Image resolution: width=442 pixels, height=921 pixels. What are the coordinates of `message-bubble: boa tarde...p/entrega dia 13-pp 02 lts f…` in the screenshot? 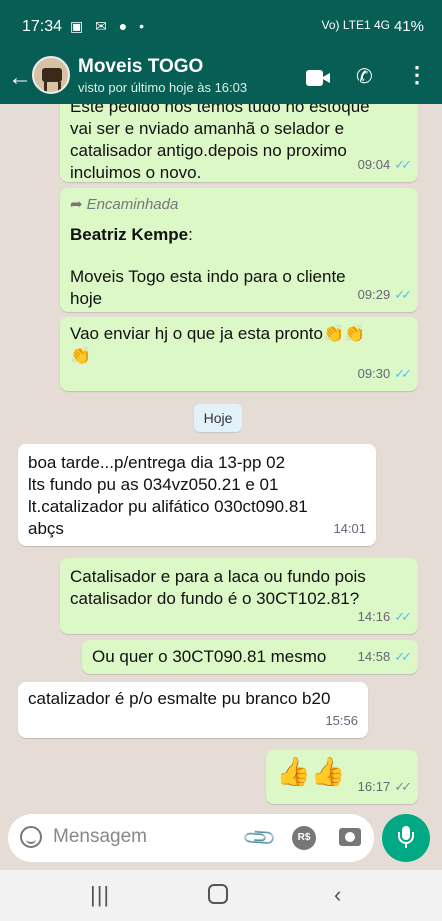 It's located at (197, 495).